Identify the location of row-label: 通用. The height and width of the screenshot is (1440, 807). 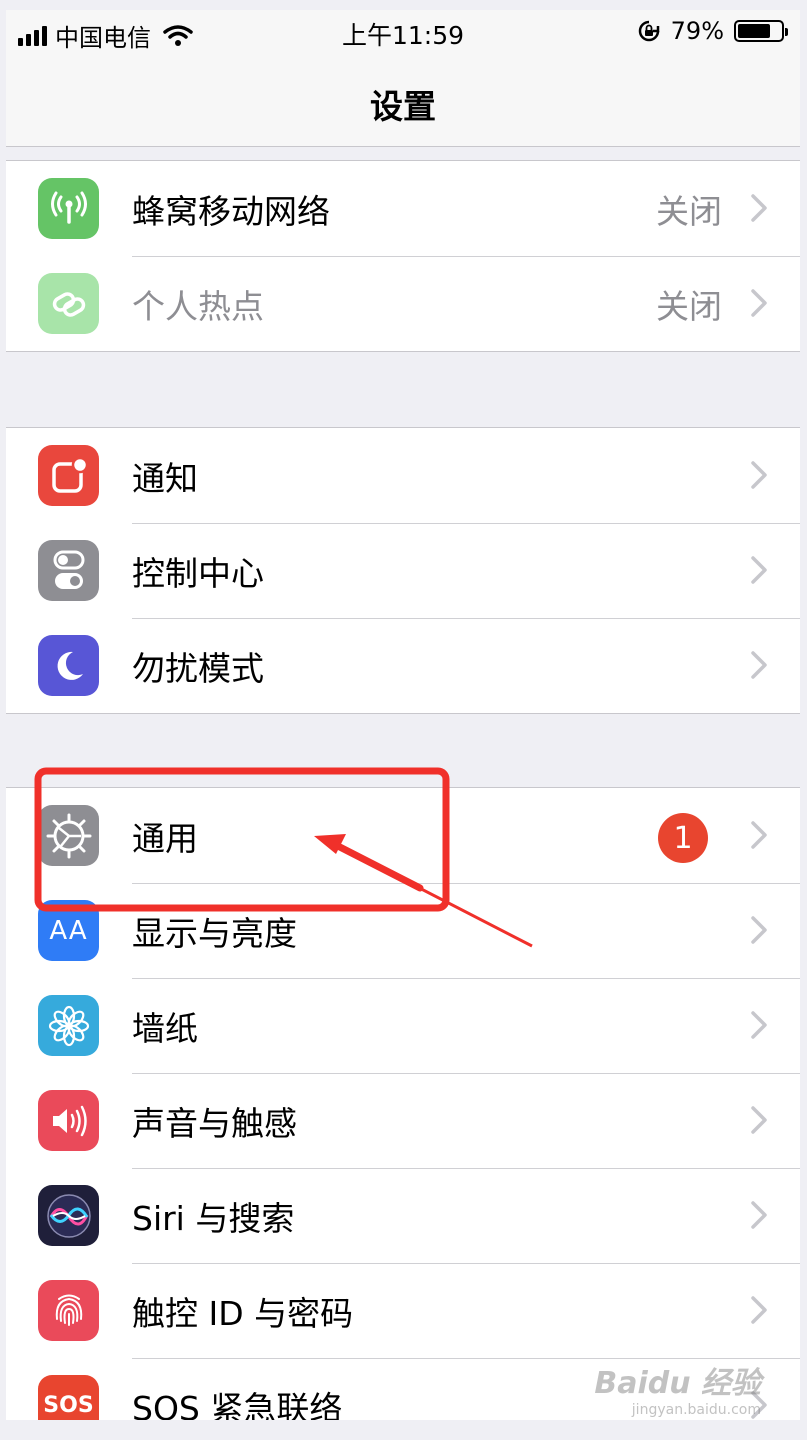
(165, 838).